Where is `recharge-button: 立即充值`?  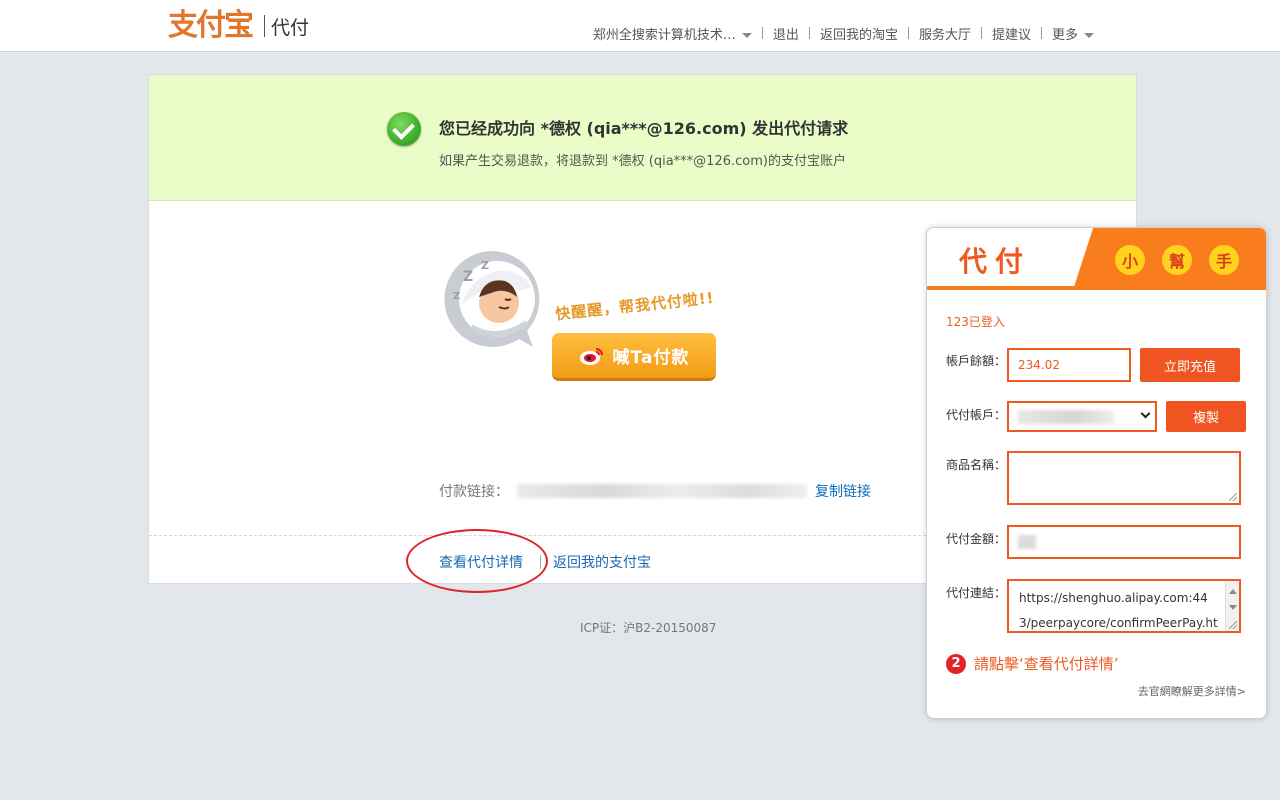
recharge-button: 立即充值 is located at coordinates (1190, 365).